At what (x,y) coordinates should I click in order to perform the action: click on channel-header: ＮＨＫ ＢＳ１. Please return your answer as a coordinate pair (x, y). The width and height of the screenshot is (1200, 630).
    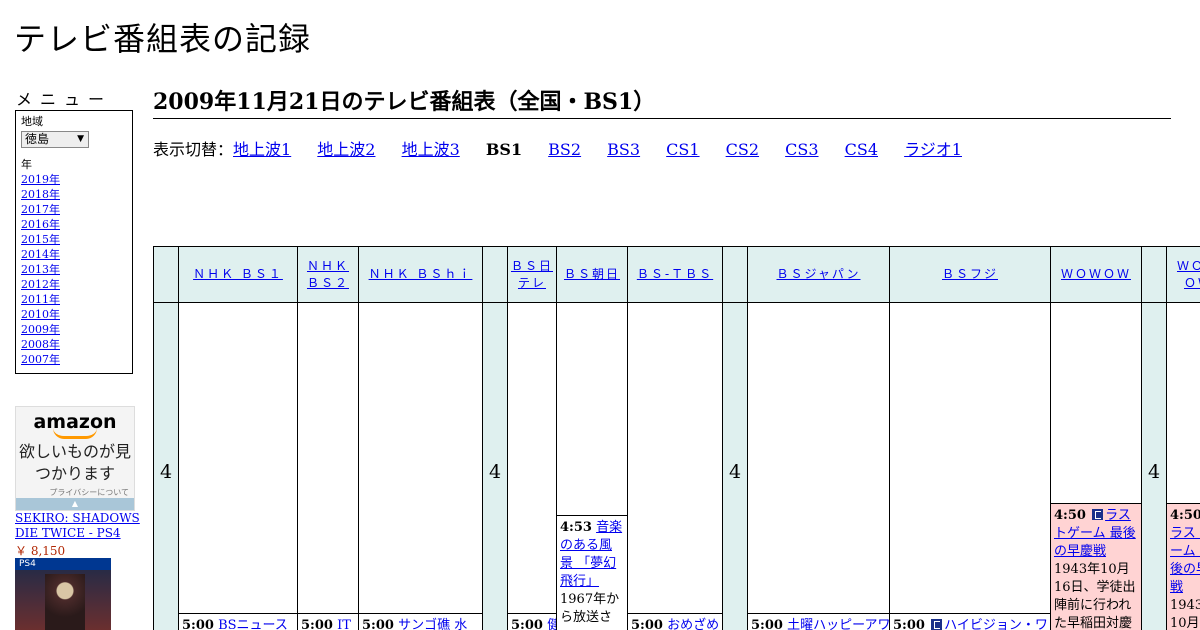
    Looking at the image, I should click on (238, 274).